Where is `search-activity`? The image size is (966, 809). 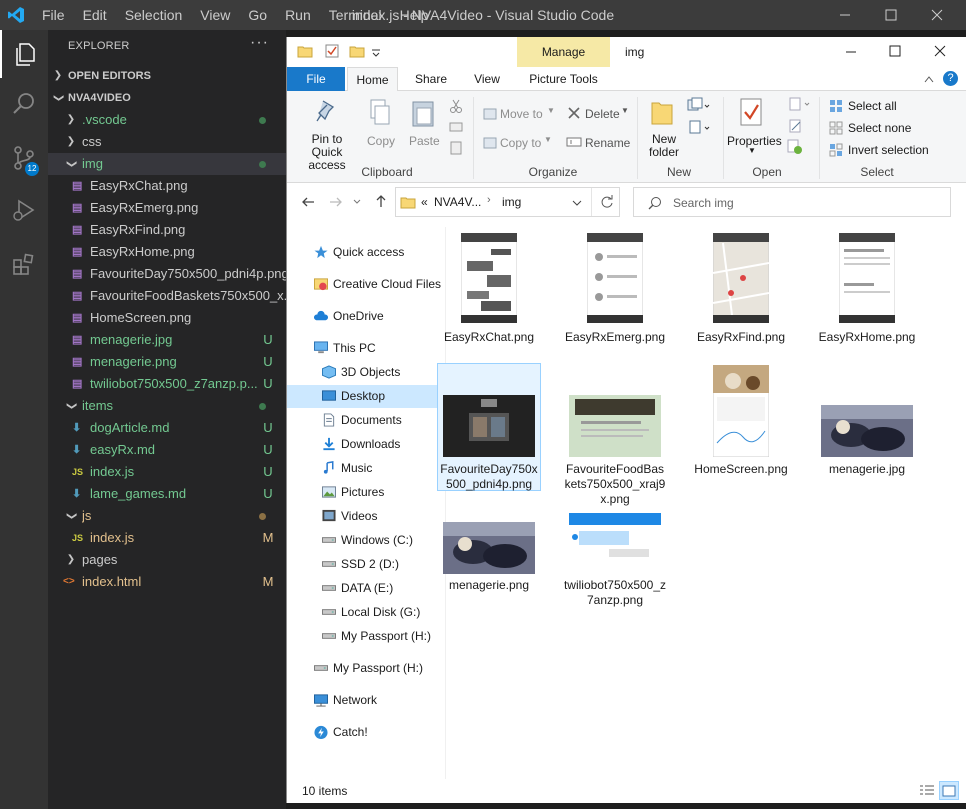
search-activity is located at coordinates (24, 104).